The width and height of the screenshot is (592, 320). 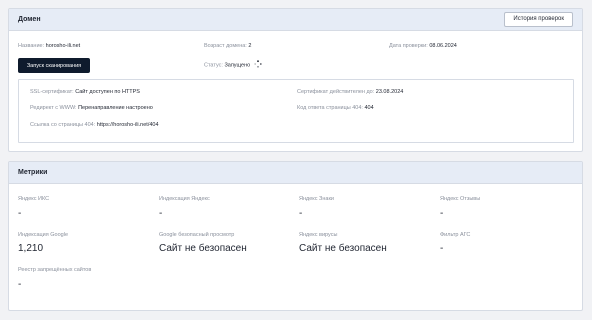 I want to click on link404-value: https://horosho-ili.net/404, so click(x=128, y=125).